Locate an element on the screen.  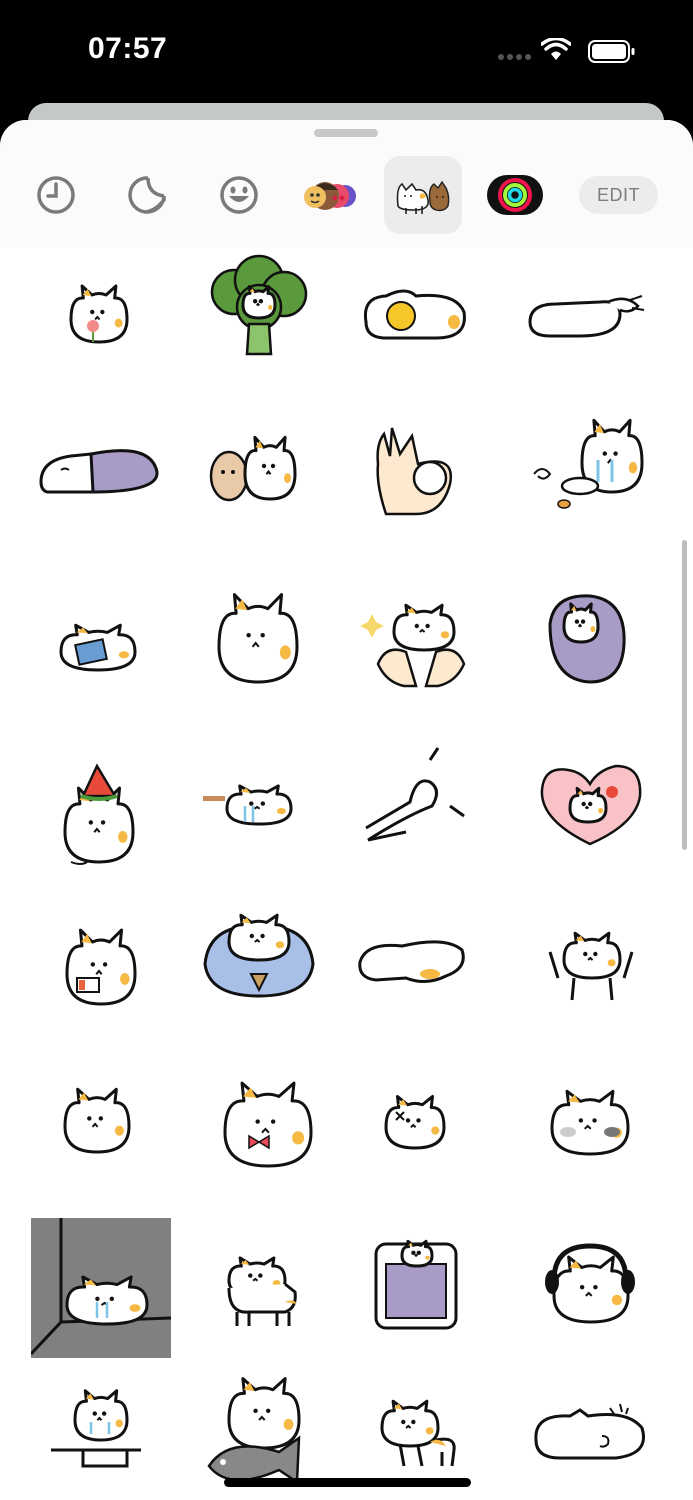
cat-crying-corner-sticker-image is located at coordinates (100, 1288).